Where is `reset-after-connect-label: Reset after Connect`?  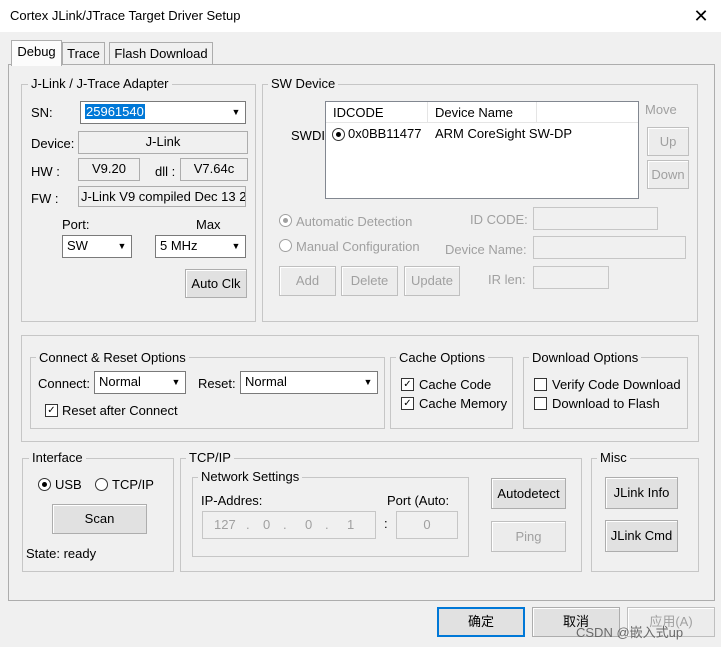 reset-after-connect-label: Reset after Connect is located at coordinates (120, 410).